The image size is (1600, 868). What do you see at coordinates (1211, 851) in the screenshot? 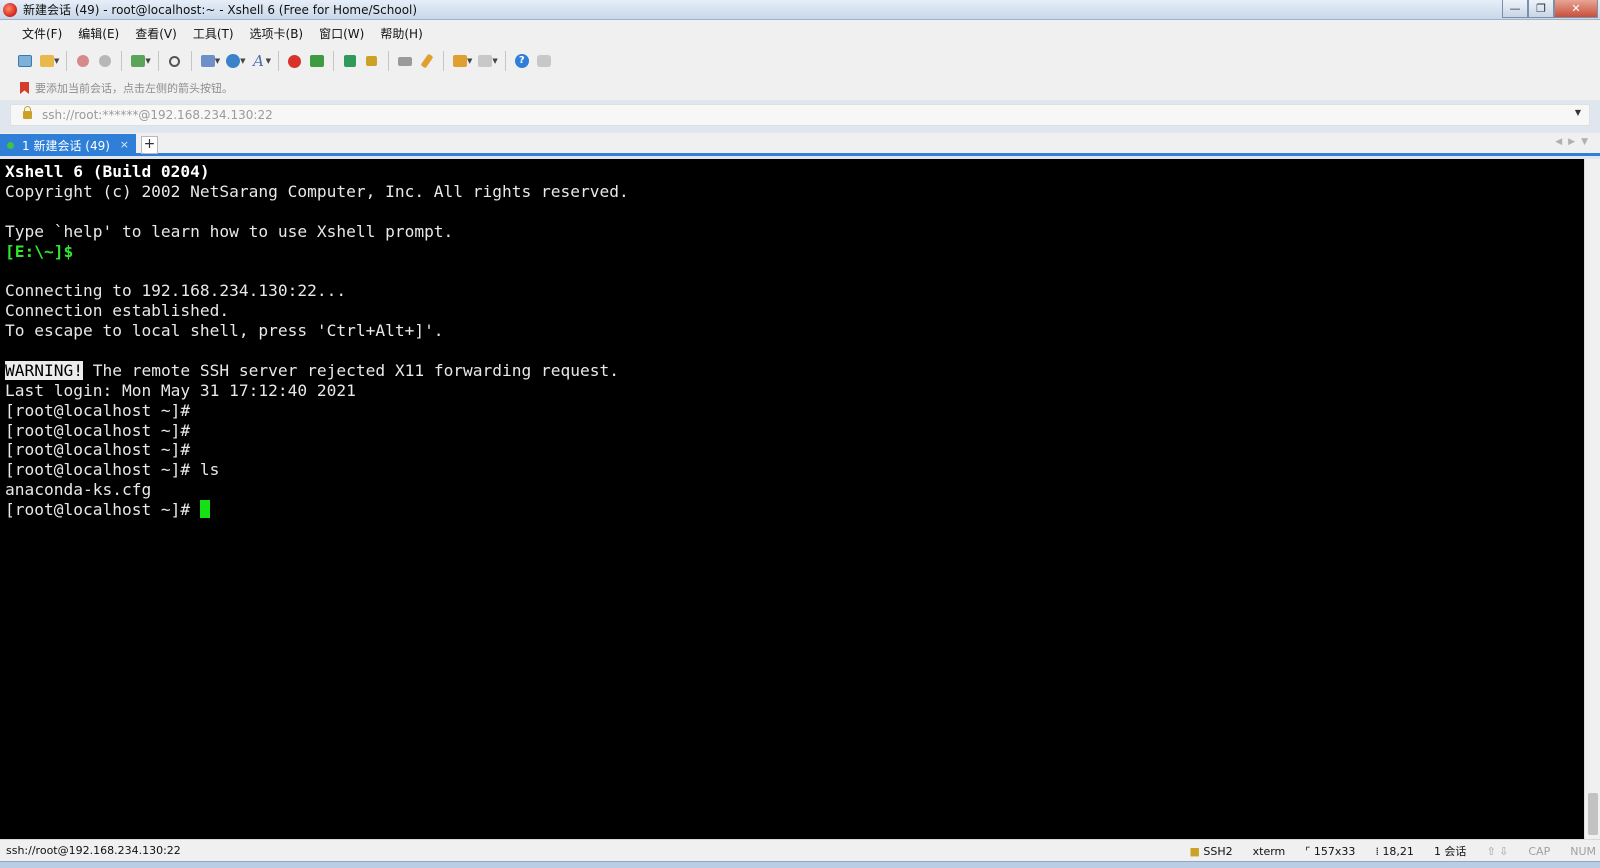
I see `status-protocol: ■ SSH2` at bounding box center [1211, 851].